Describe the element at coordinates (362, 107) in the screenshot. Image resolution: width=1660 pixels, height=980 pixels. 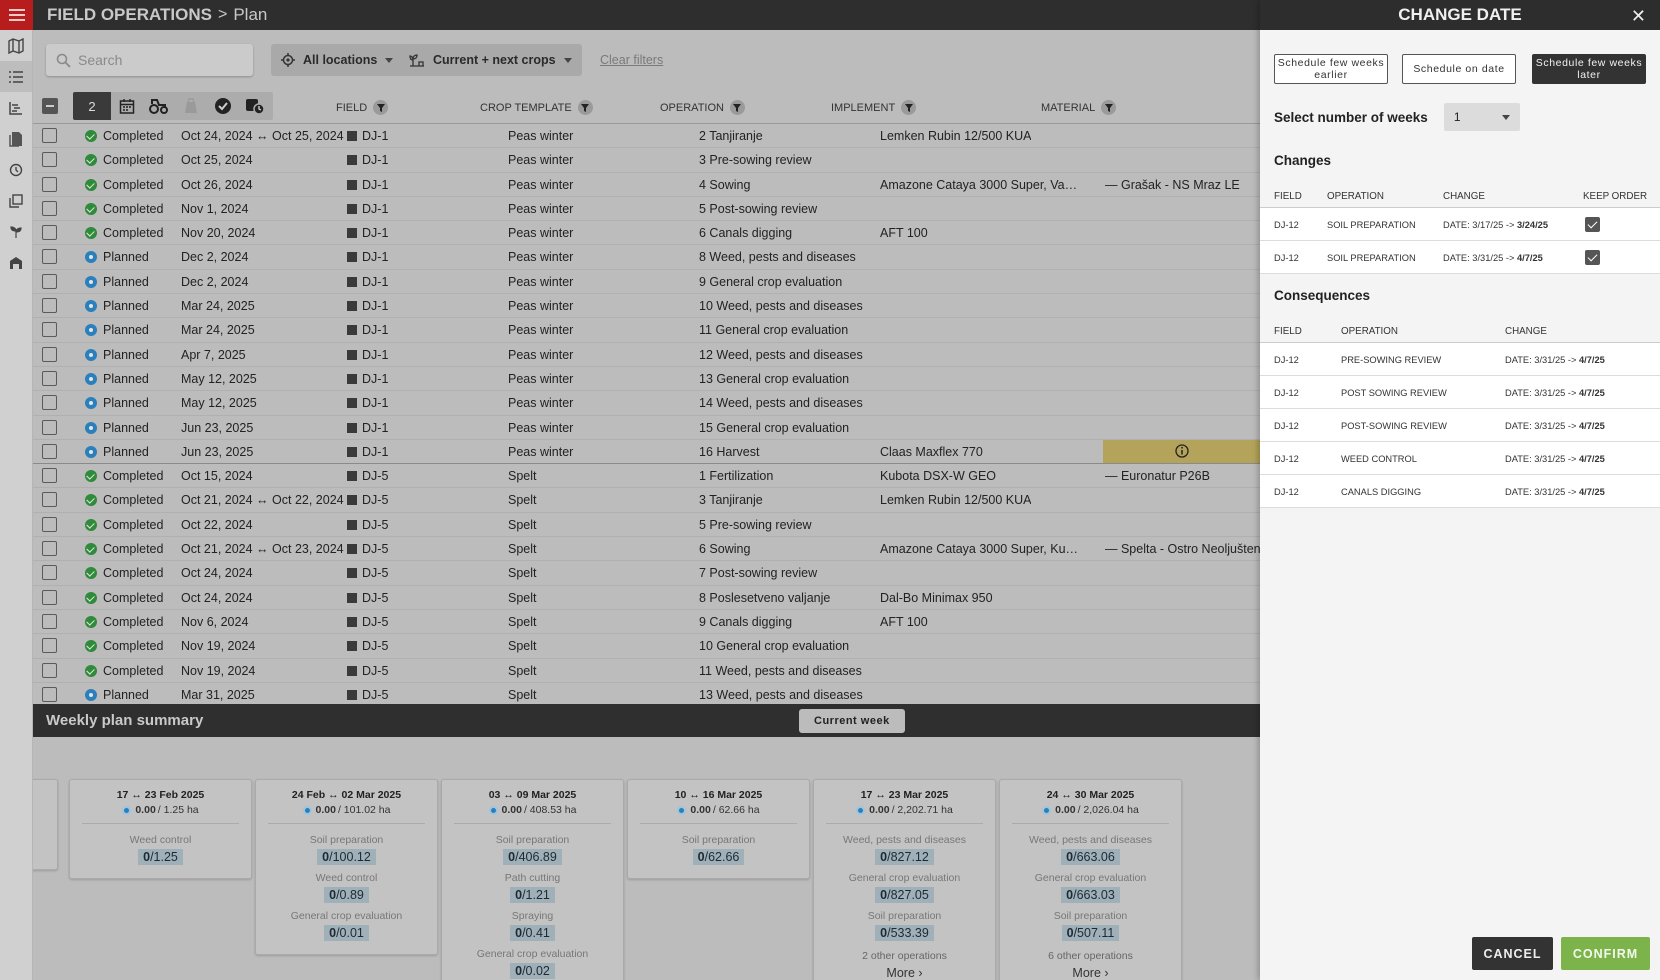
I see `column-field: FIELD` at that location.